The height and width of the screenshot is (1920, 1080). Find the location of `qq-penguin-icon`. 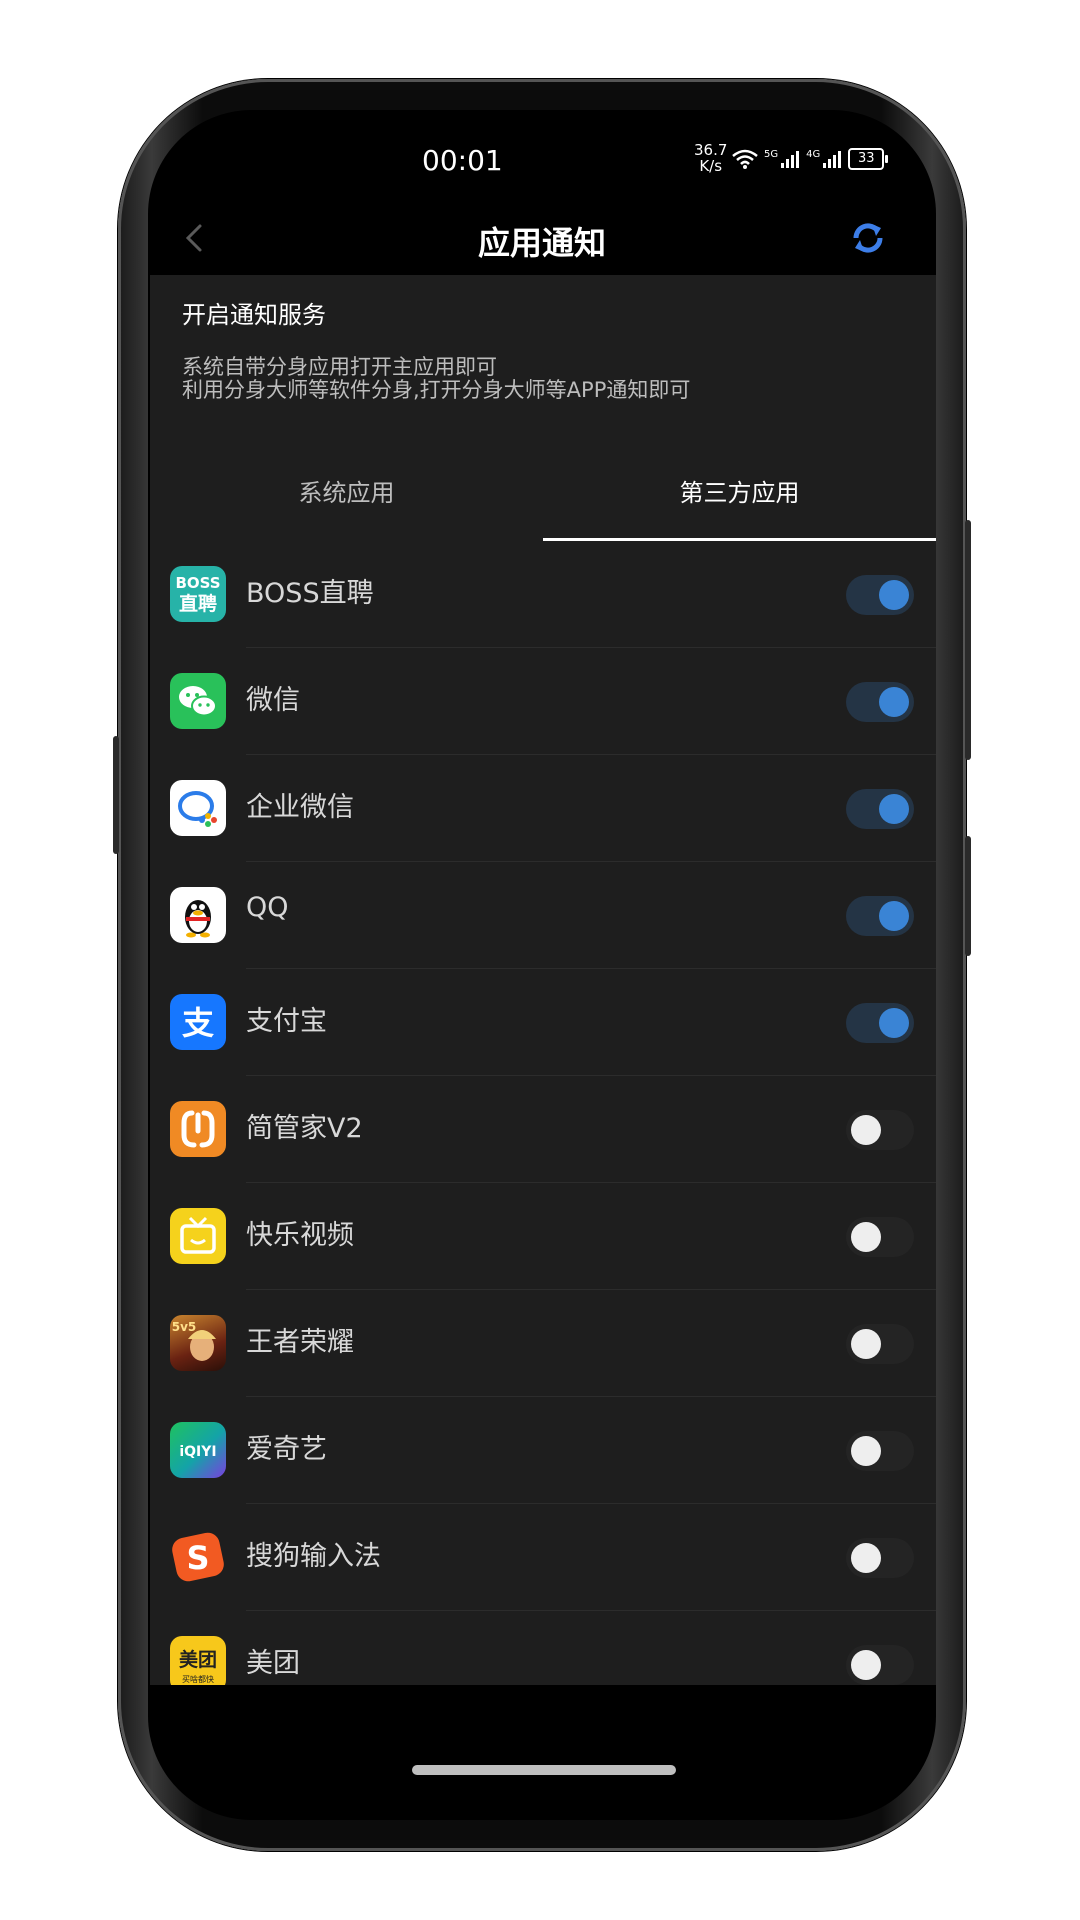

qq-penguin-icon is located at coordinates (198, 915).